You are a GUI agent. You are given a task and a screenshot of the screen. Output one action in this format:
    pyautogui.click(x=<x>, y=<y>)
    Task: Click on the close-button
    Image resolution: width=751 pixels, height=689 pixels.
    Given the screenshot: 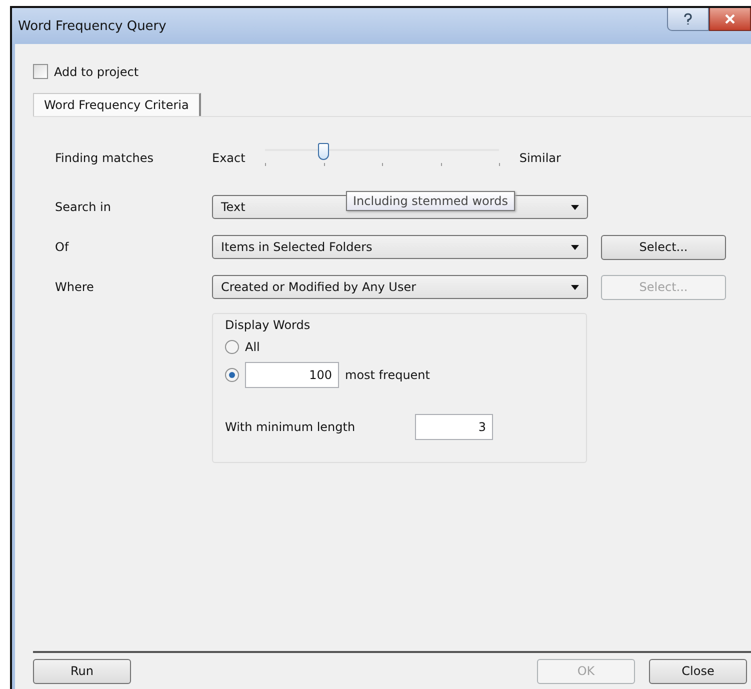 What is the action you would take?
    pyautogui.click(x=730, y=19)
    